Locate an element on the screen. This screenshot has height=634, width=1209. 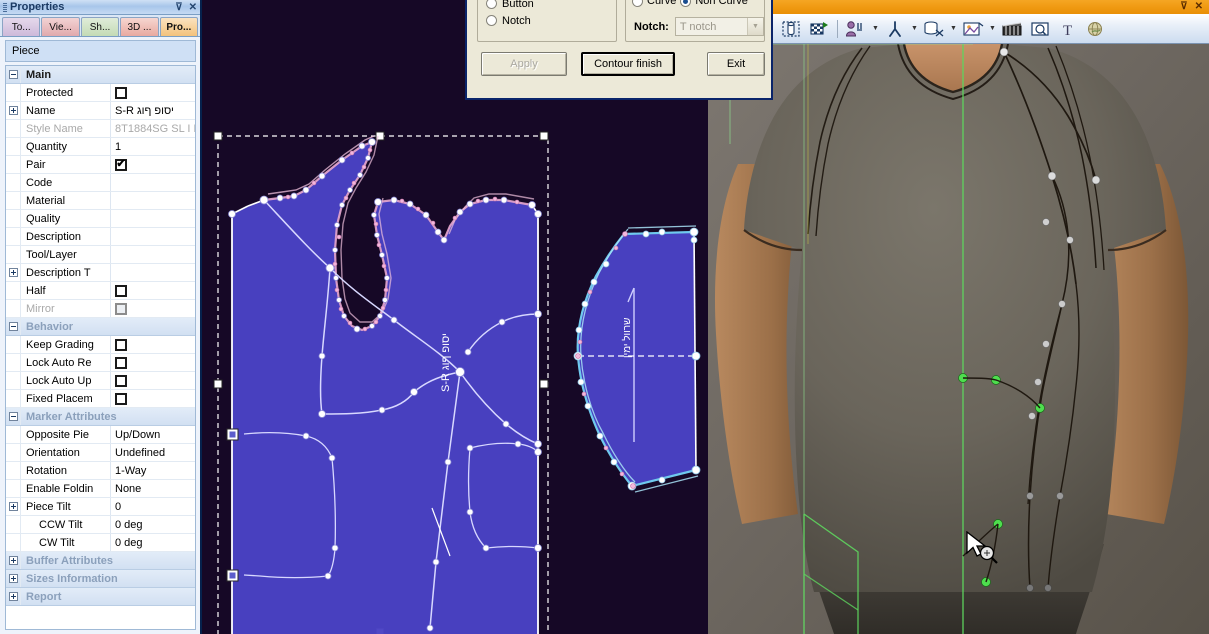
radio-button-option: Button is located at coordinates (547, 6).